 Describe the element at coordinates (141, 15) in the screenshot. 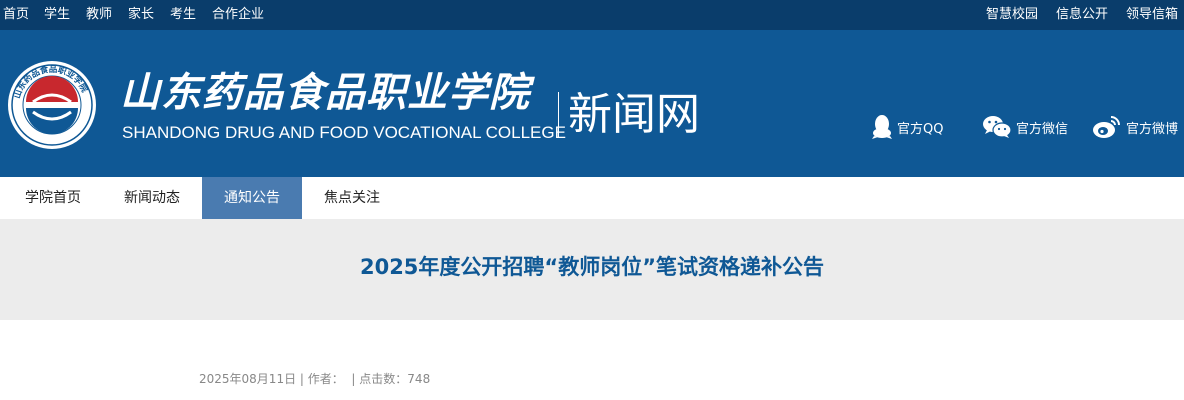

I see `top-link-parents: 家长` at that location.